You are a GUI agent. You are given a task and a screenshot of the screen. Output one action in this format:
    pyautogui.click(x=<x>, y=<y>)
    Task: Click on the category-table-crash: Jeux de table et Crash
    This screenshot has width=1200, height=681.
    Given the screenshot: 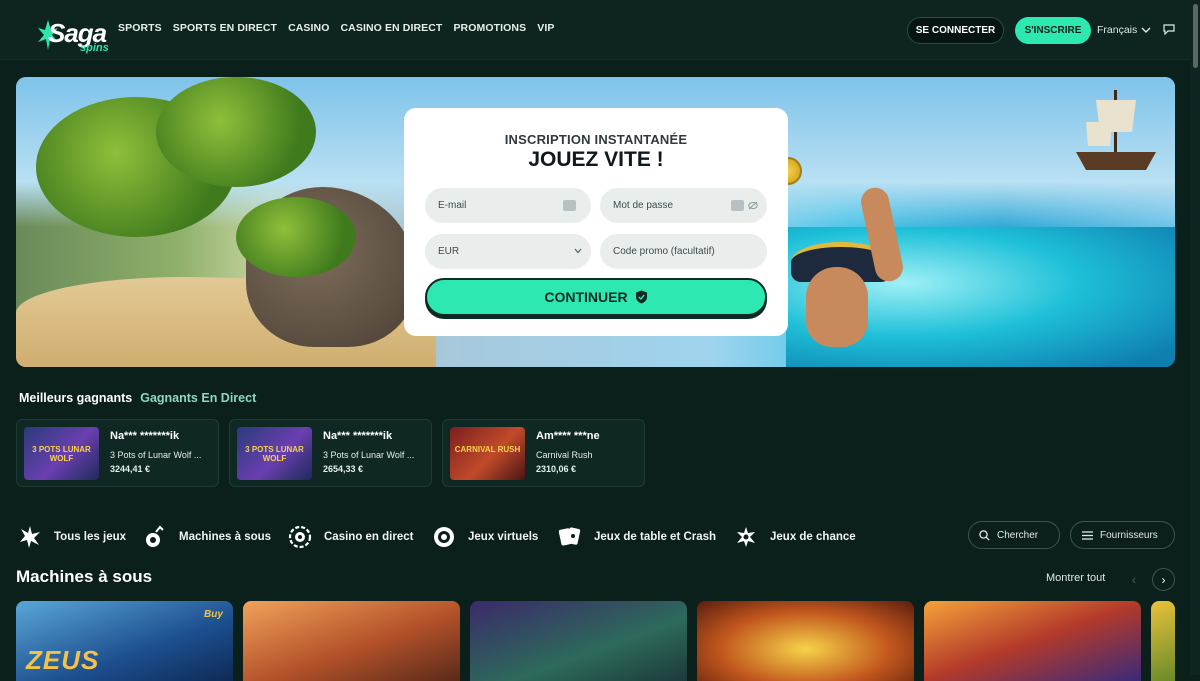 What is the action you would take?
    pyautogui.click(x=637, y=537)
    